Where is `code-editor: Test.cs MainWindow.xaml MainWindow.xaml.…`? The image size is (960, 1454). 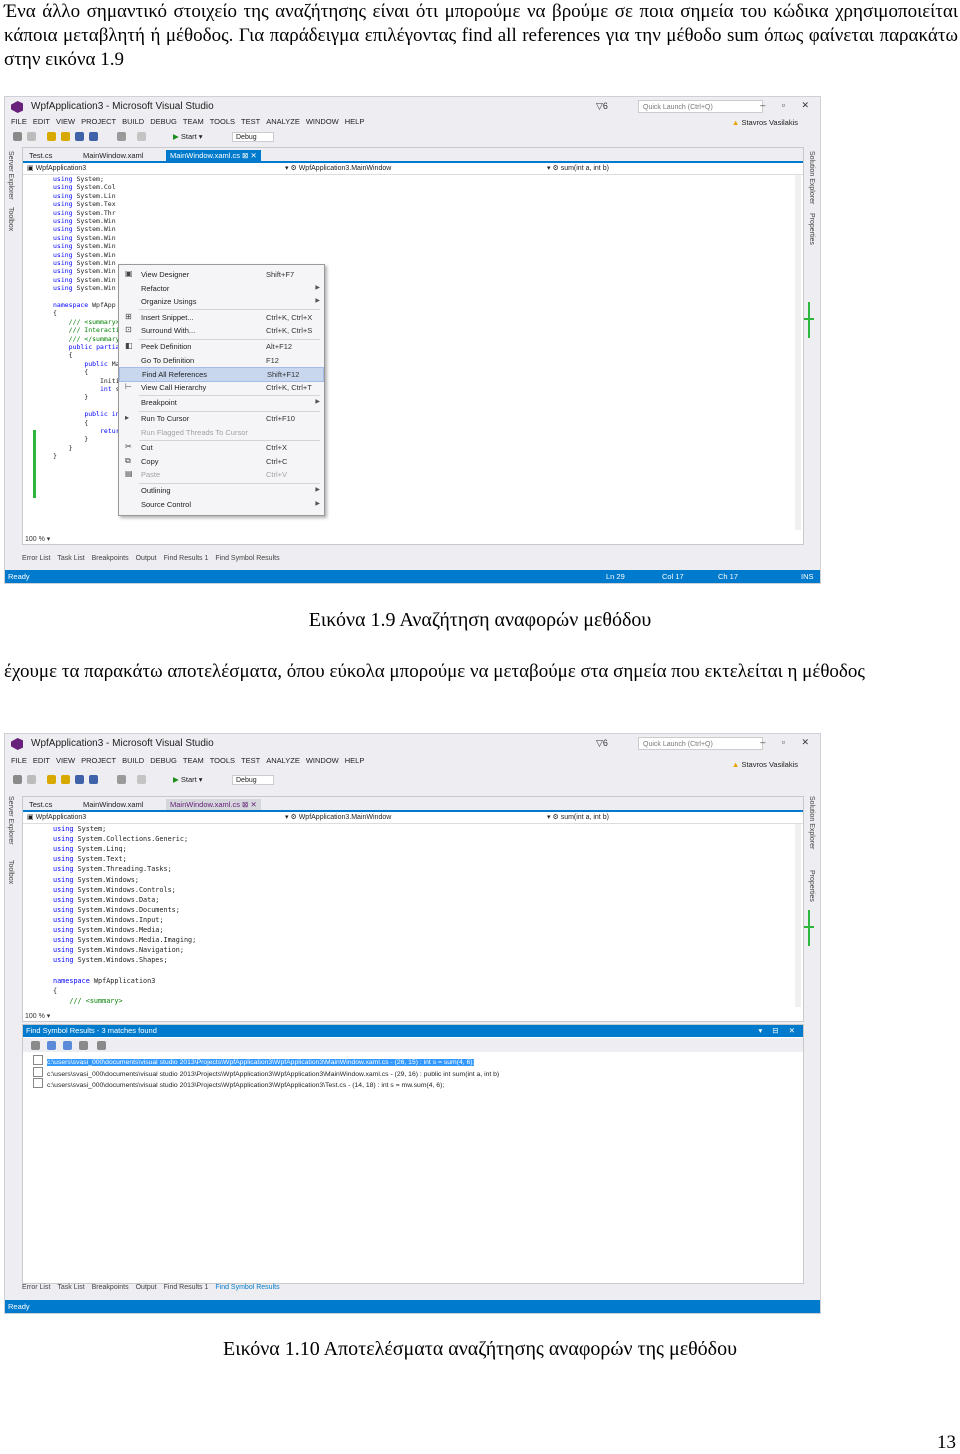
code-editor: Test.cs MainWindow.xaml MainWindow.xaml.… is located at coordinates (413, 909).